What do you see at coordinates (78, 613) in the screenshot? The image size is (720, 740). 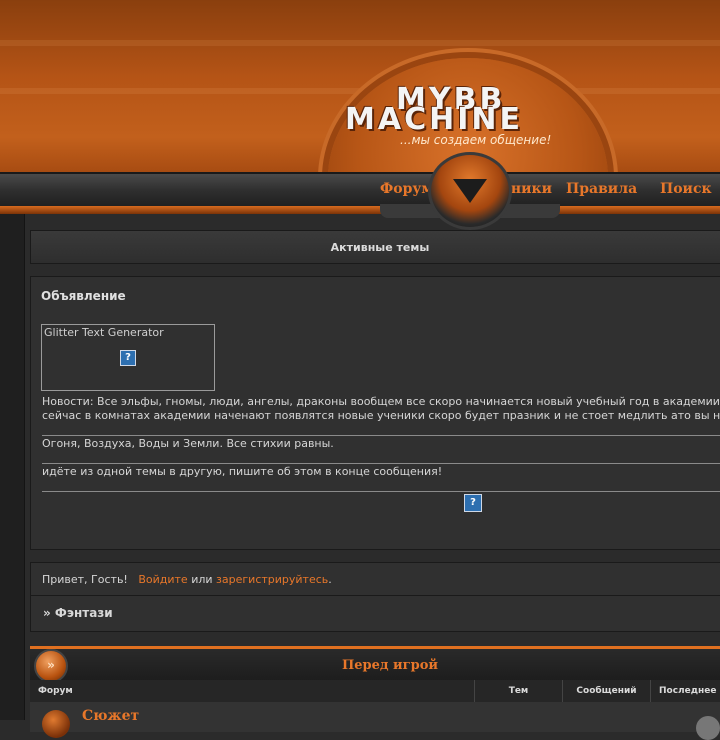 I see `breadcrumb-link: » Фэнтази` at bounding box center [78, 613].